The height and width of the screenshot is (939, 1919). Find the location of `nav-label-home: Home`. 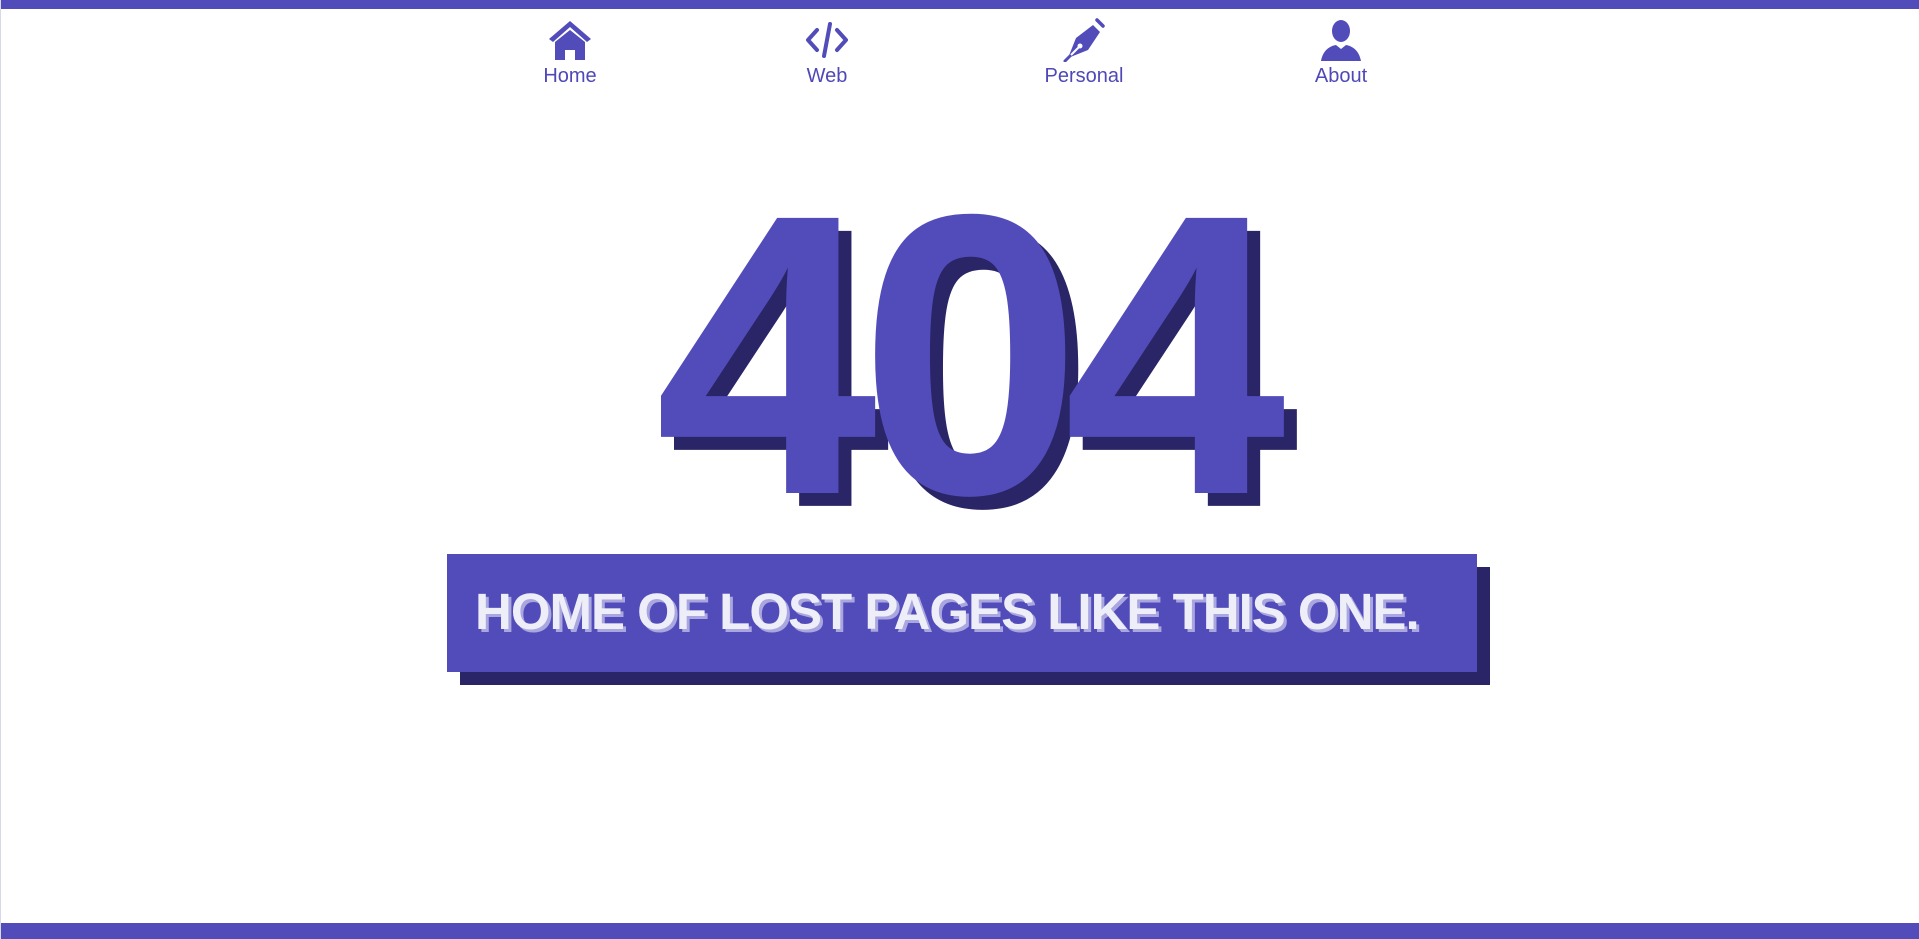

nav-label-home: Home is located at coordinates (570, 76).